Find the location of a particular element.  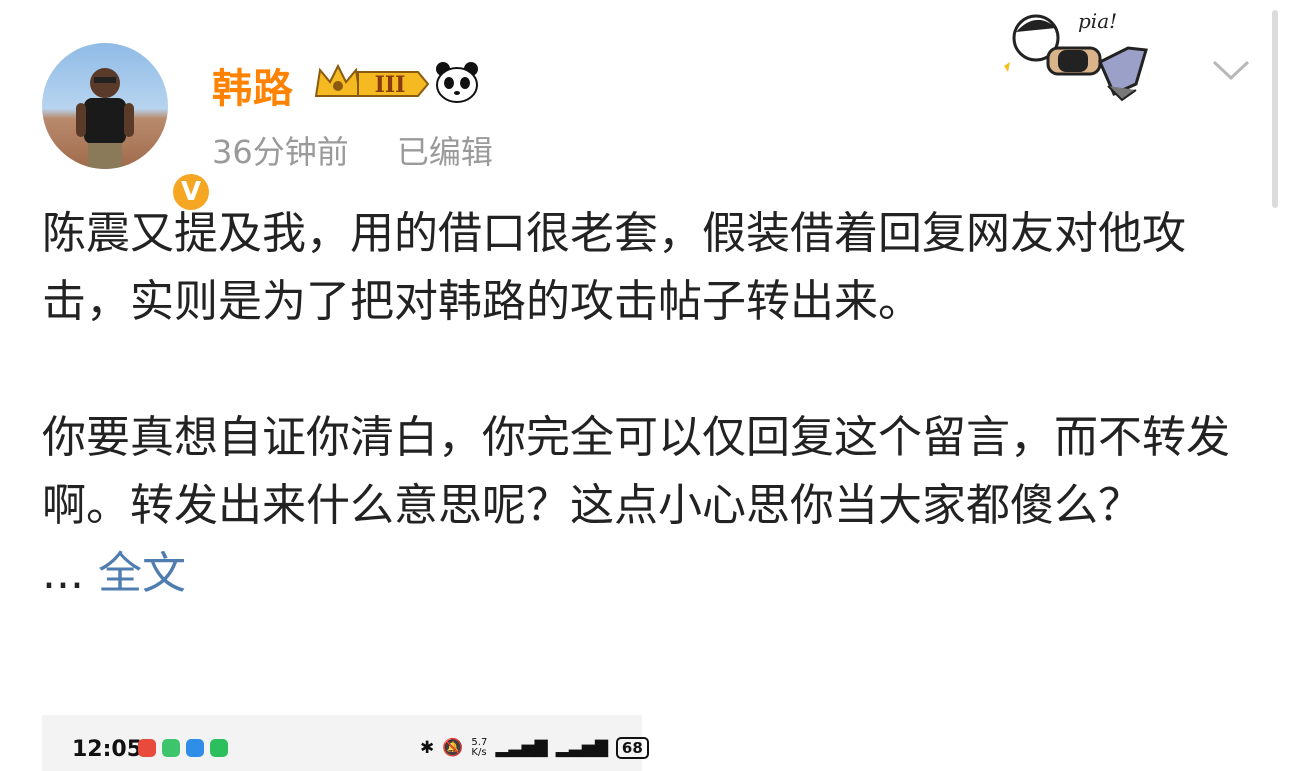

mute-icon: 🔕 is located at coordinates (453, 748).